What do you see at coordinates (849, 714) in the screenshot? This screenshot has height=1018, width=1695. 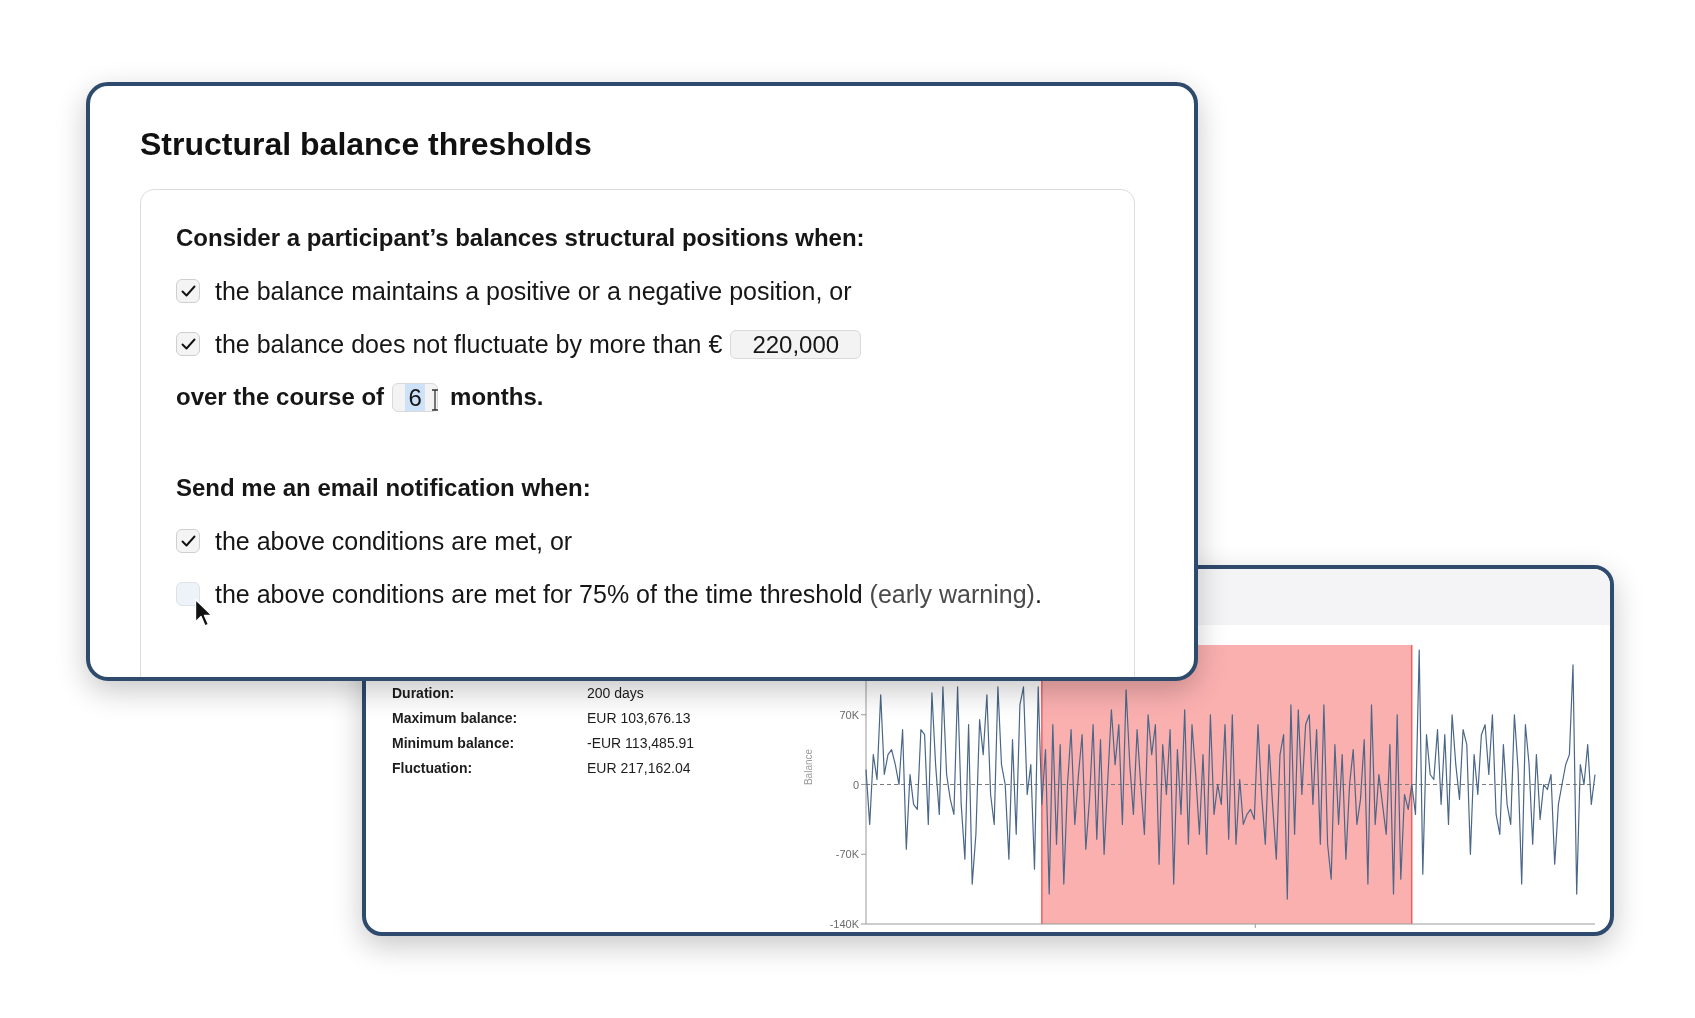 I see `tick-label: 70K` at bounding box center [849, 714].